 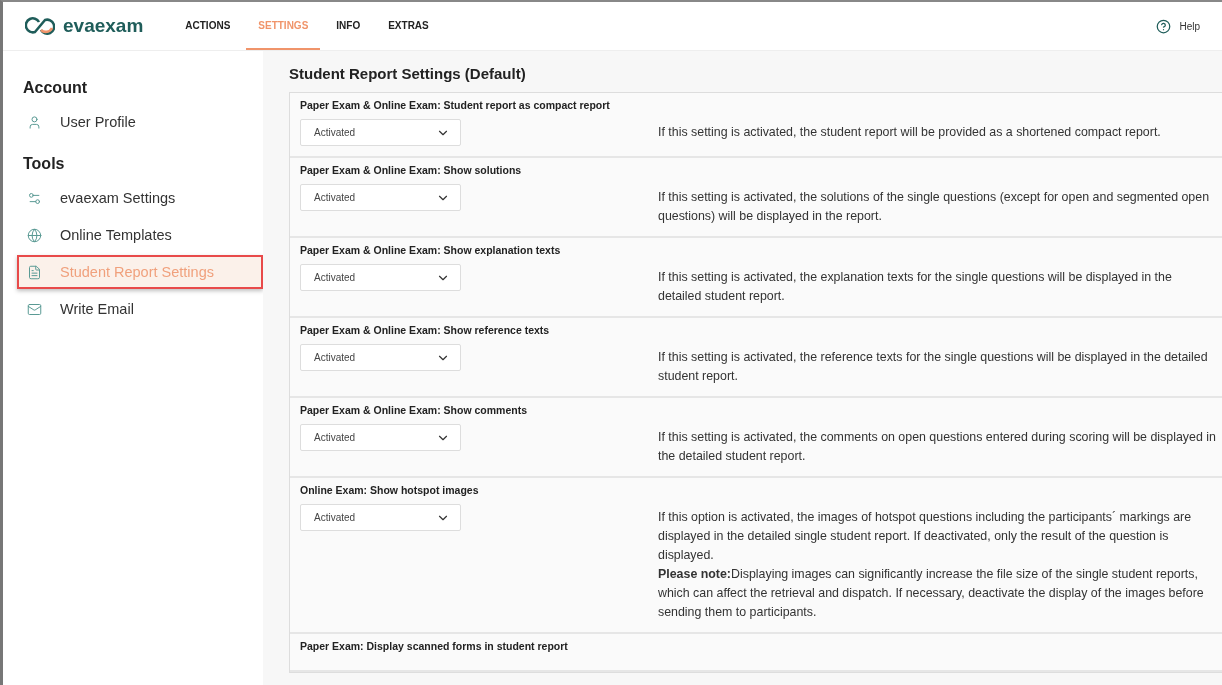 I want to click on sidebar-item: Write Email, so click(x=140, y=309).